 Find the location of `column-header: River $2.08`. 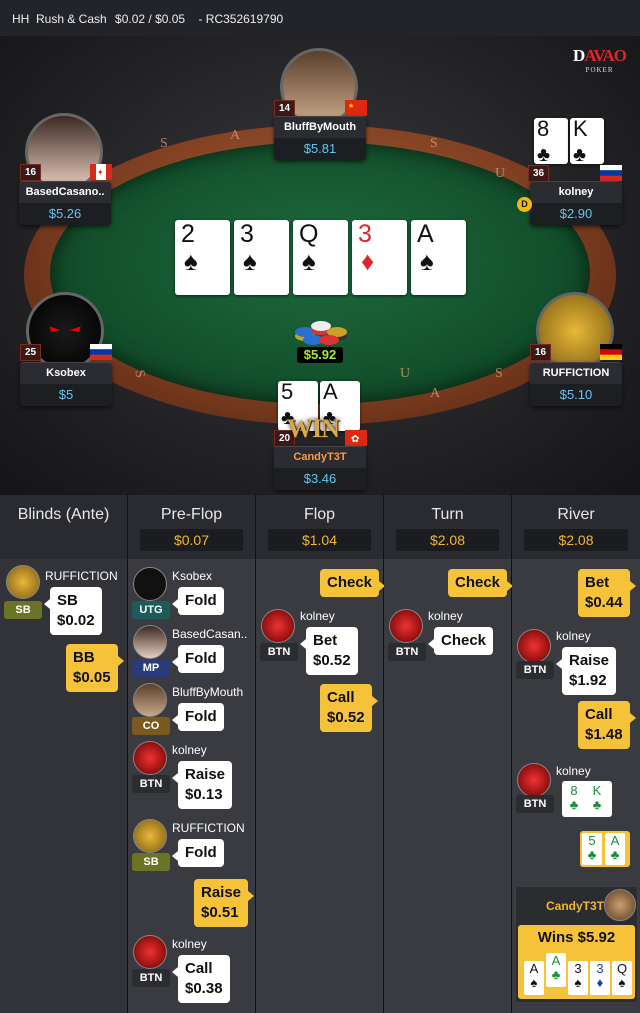

column-header: River $2.08 is located at coordinates (576, 527).